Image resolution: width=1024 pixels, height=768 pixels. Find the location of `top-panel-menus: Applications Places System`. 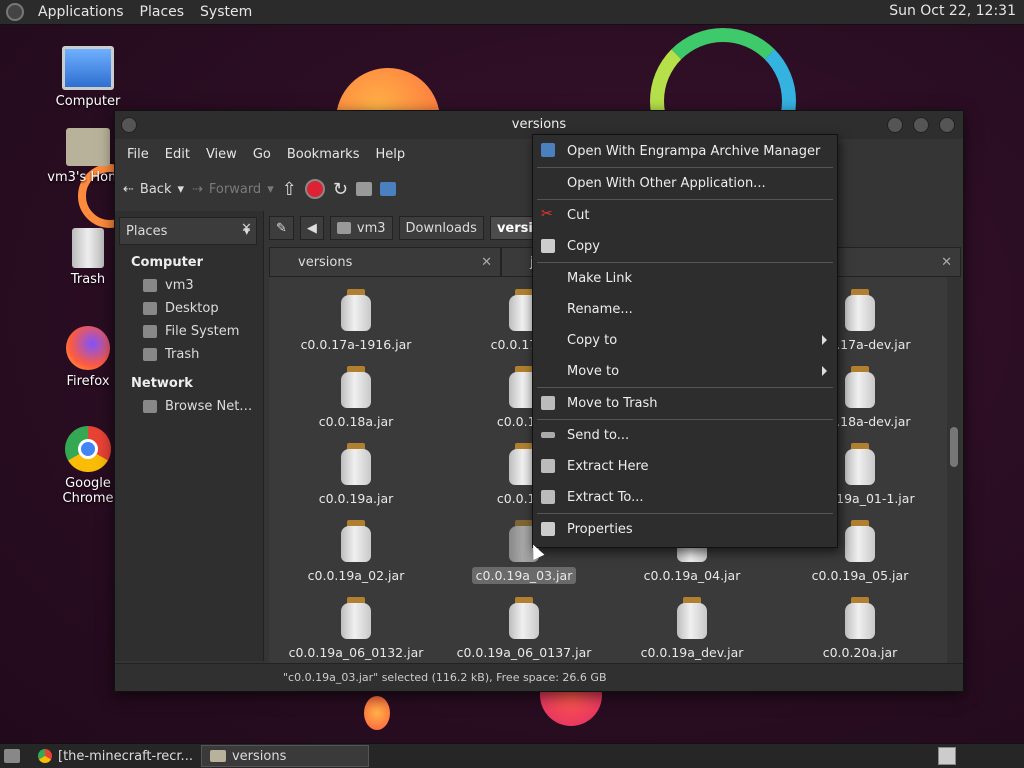

top-panel-menus: Applications Places System is located at coordinates (145, 12).